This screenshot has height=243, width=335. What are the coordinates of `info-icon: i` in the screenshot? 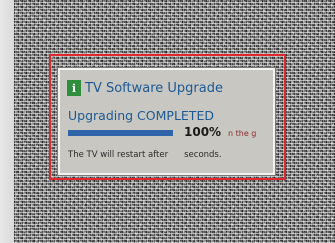 It's located at (74, 88).